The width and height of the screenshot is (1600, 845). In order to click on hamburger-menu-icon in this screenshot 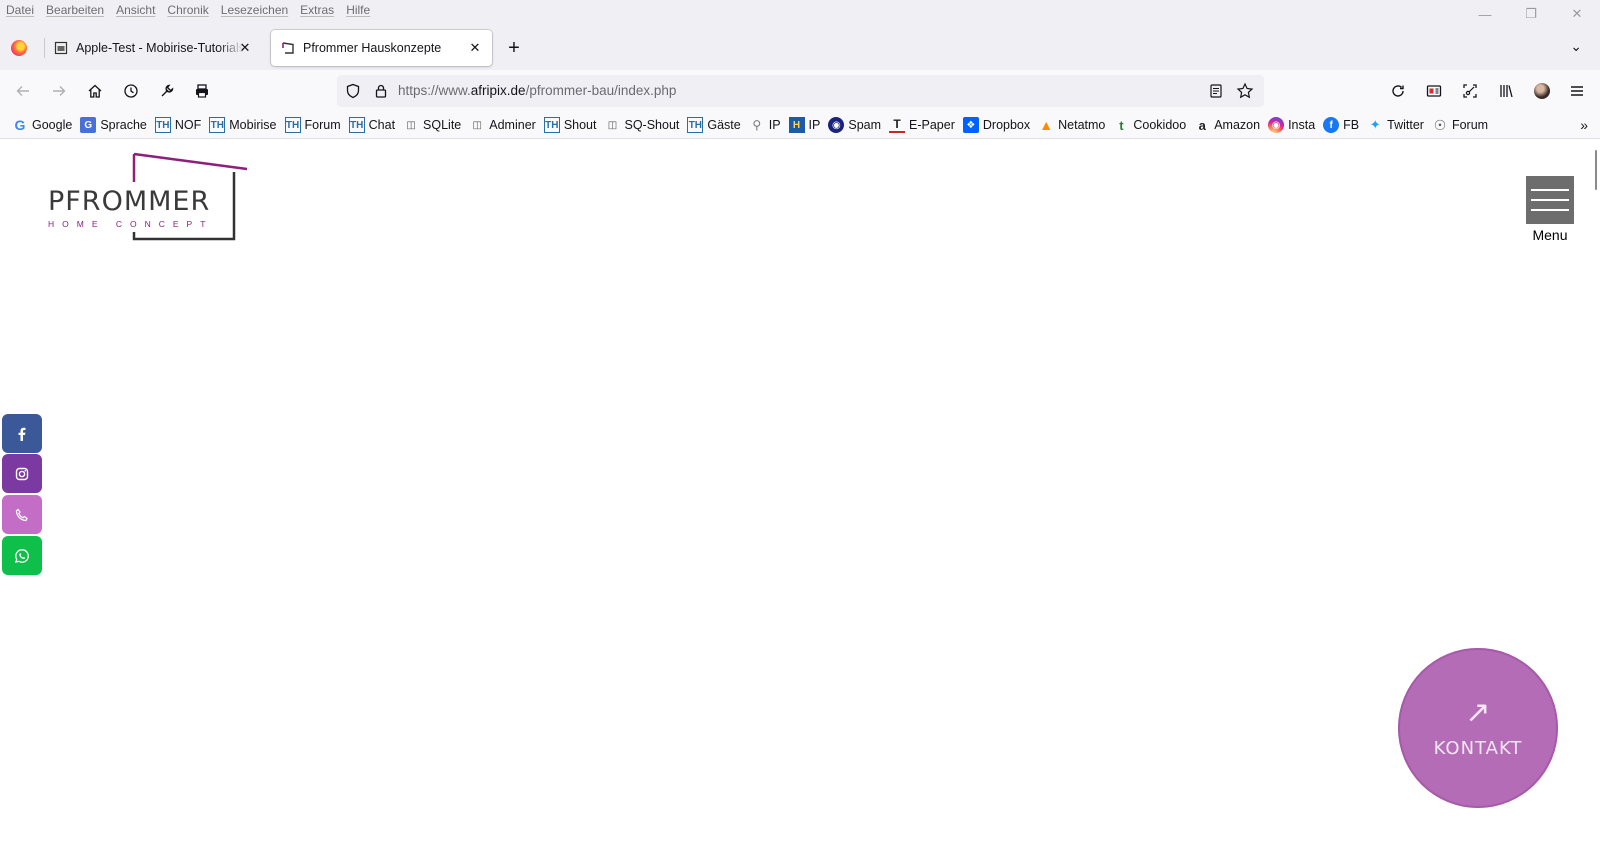, I will do `click(1577, 91)`.